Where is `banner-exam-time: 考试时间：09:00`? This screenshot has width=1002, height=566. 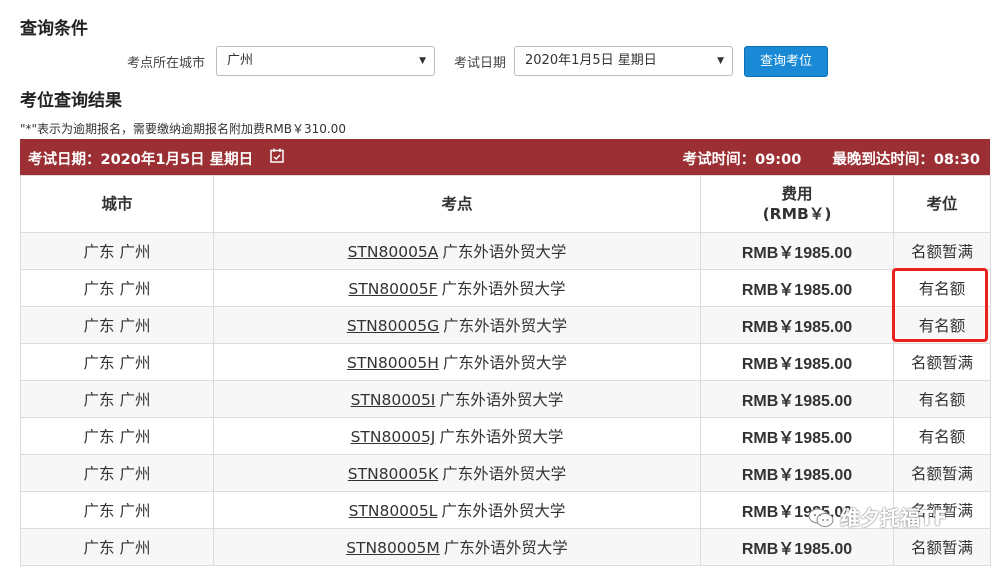 banner-exam-time: 考试时间：09:00 is located at coordinates (742, 160).